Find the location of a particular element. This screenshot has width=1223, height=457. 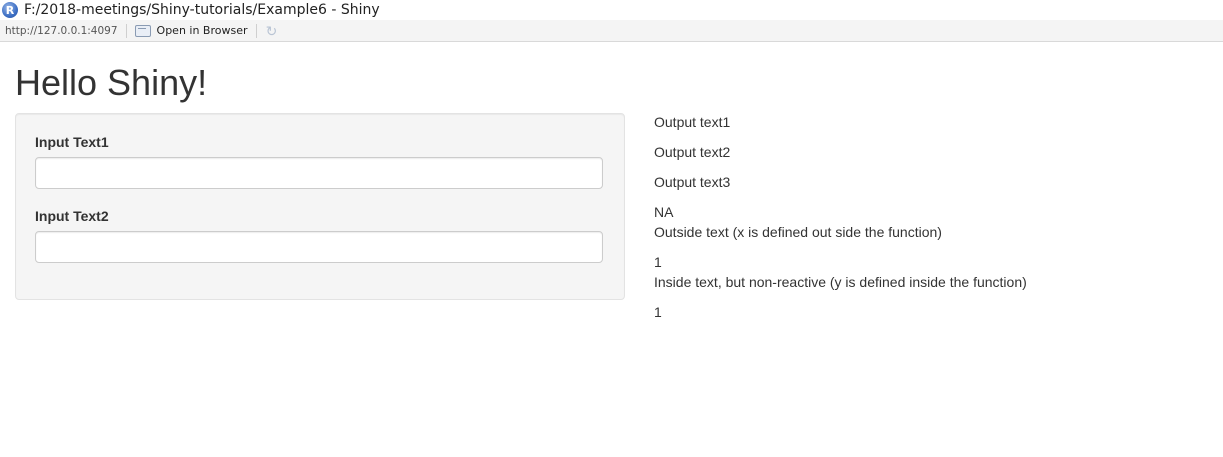

output-value-1: 1 is located at coordinates (658, 262).